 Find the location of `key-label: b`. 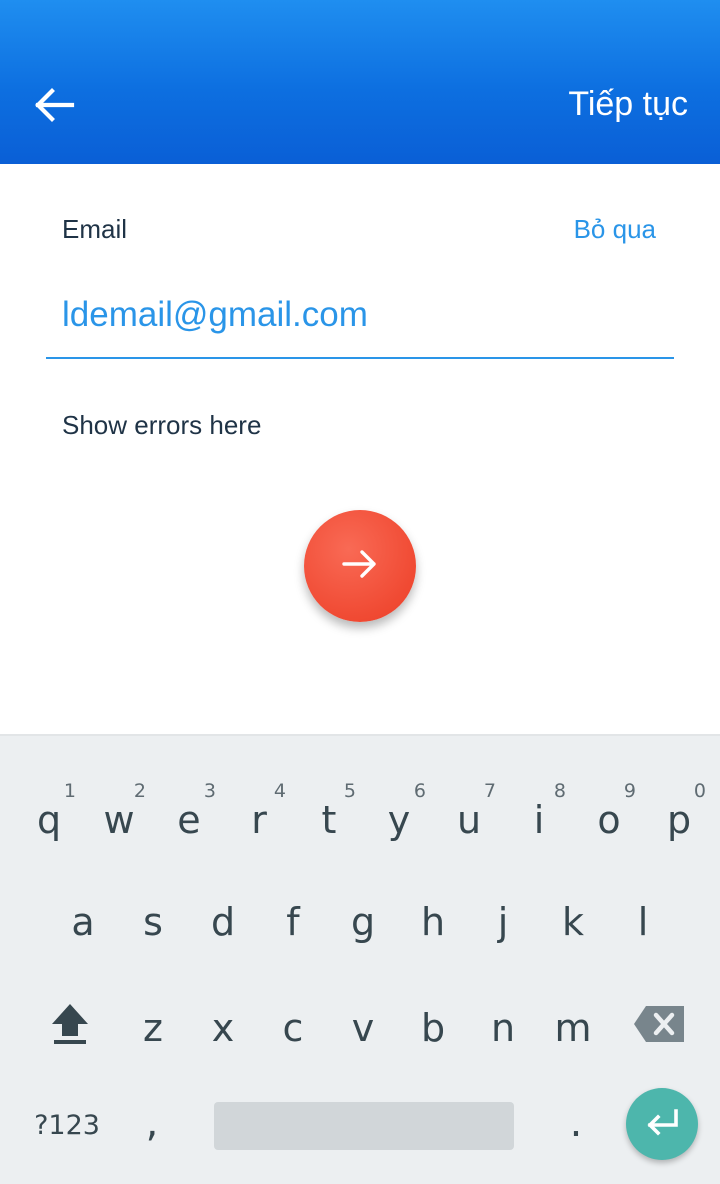

key-label: b is located at coordinates (433, 1028).